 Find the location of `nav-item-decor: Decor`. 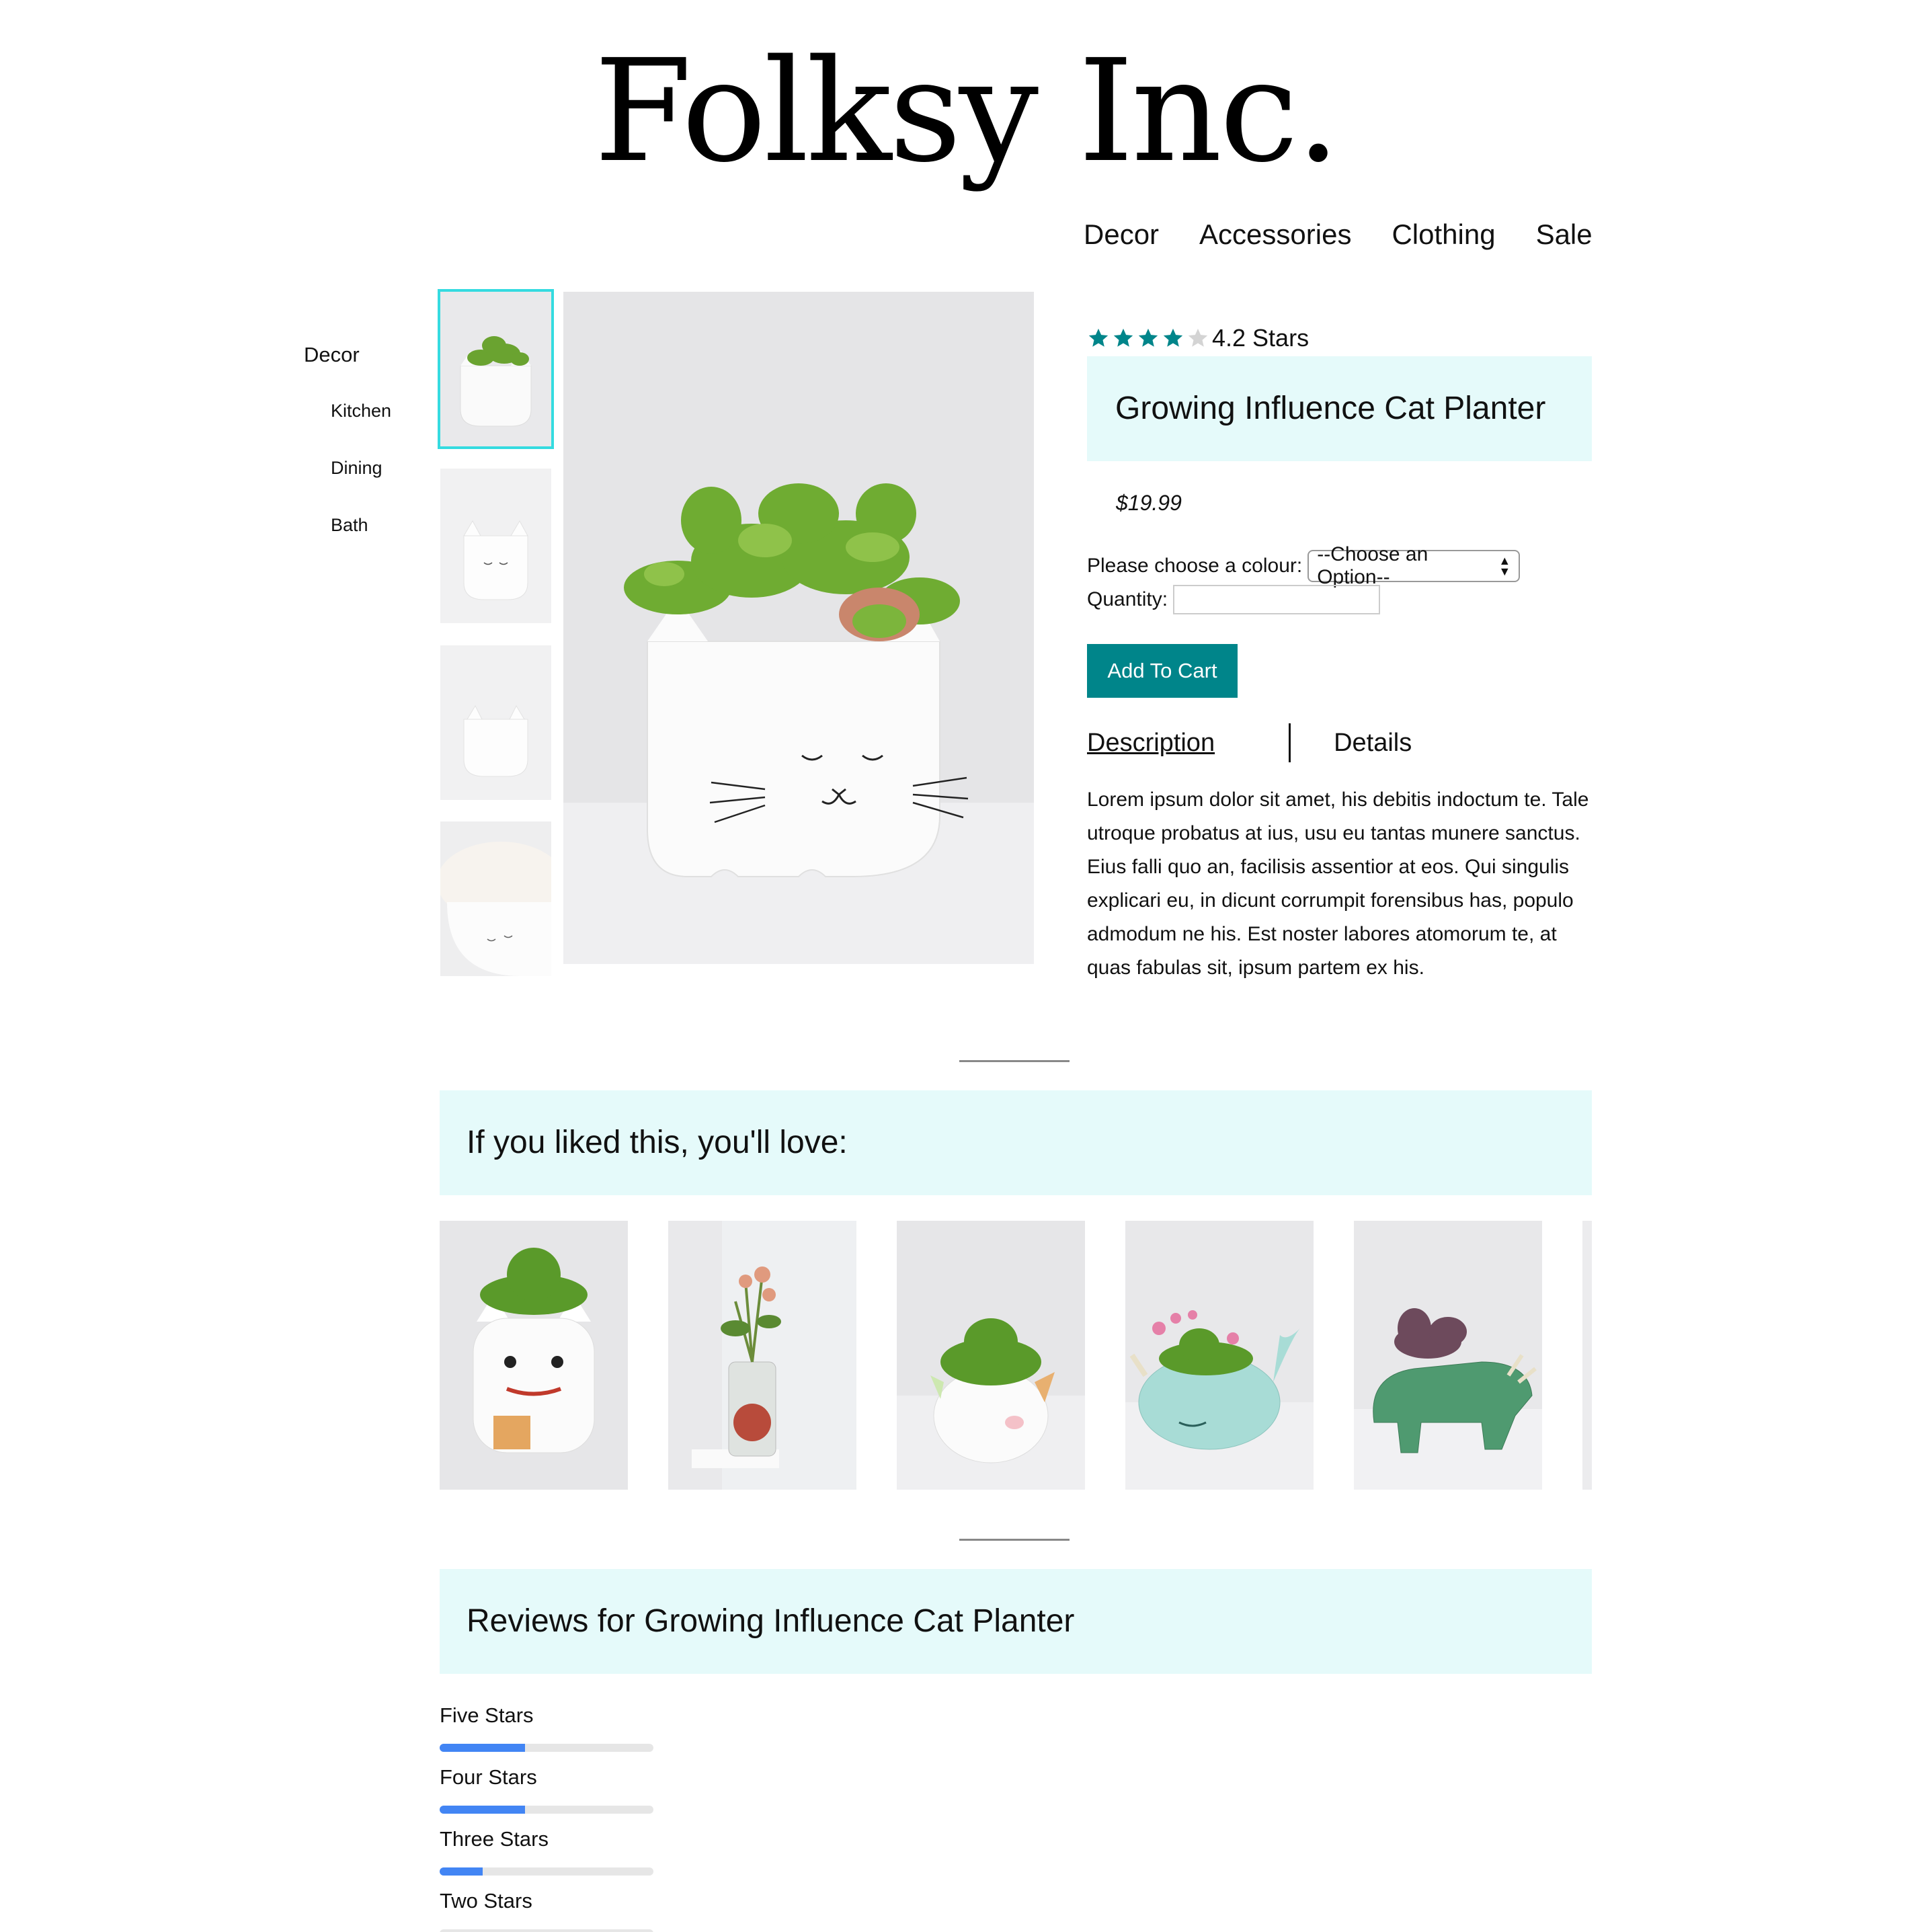

nav-item-decor: Decor is located at coordinates (1121, 234).